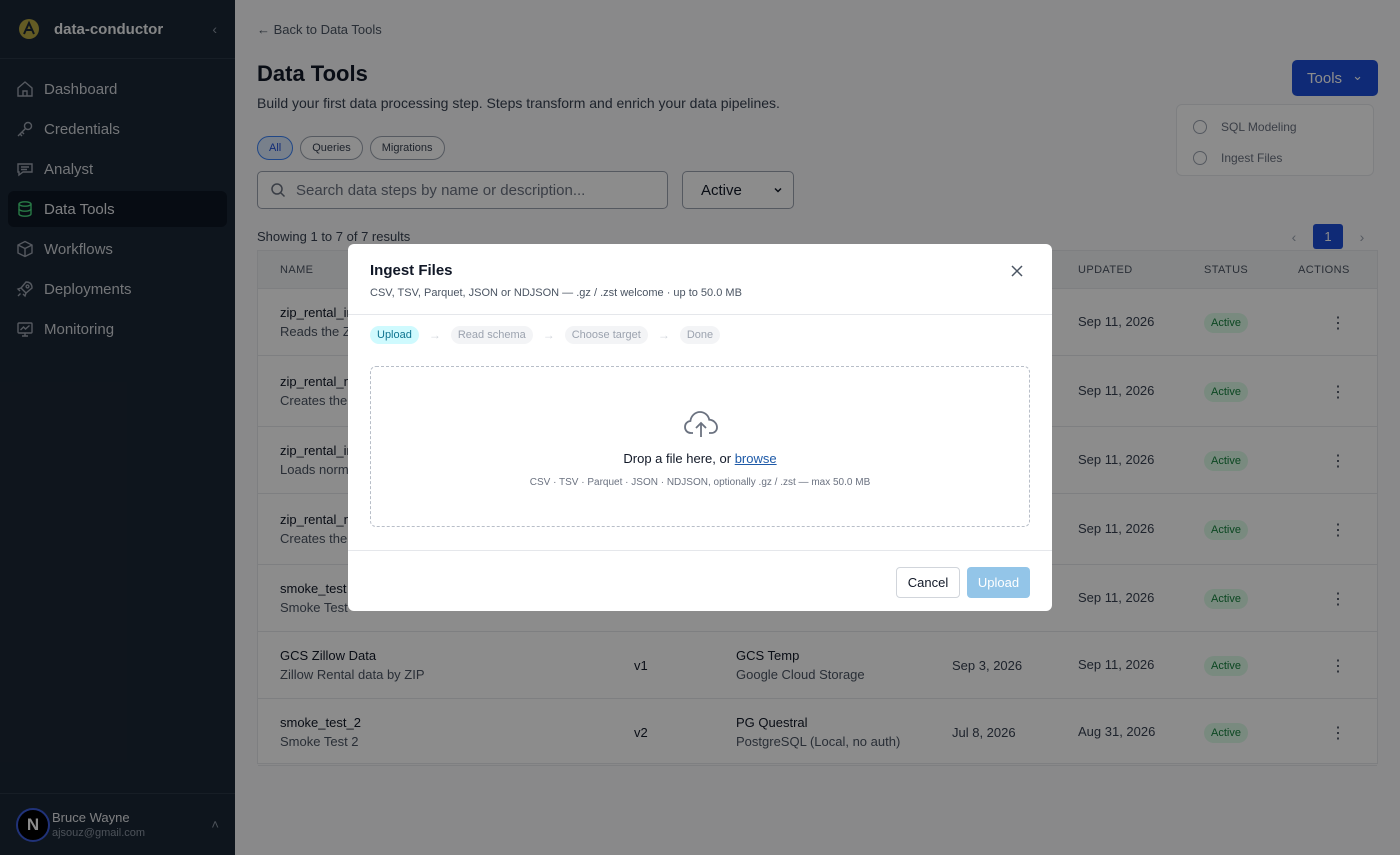 Image resolution: width=1400 pixels, height=855 pixels. I want to click on modal-title: Ingest Files, so click(411, 270).